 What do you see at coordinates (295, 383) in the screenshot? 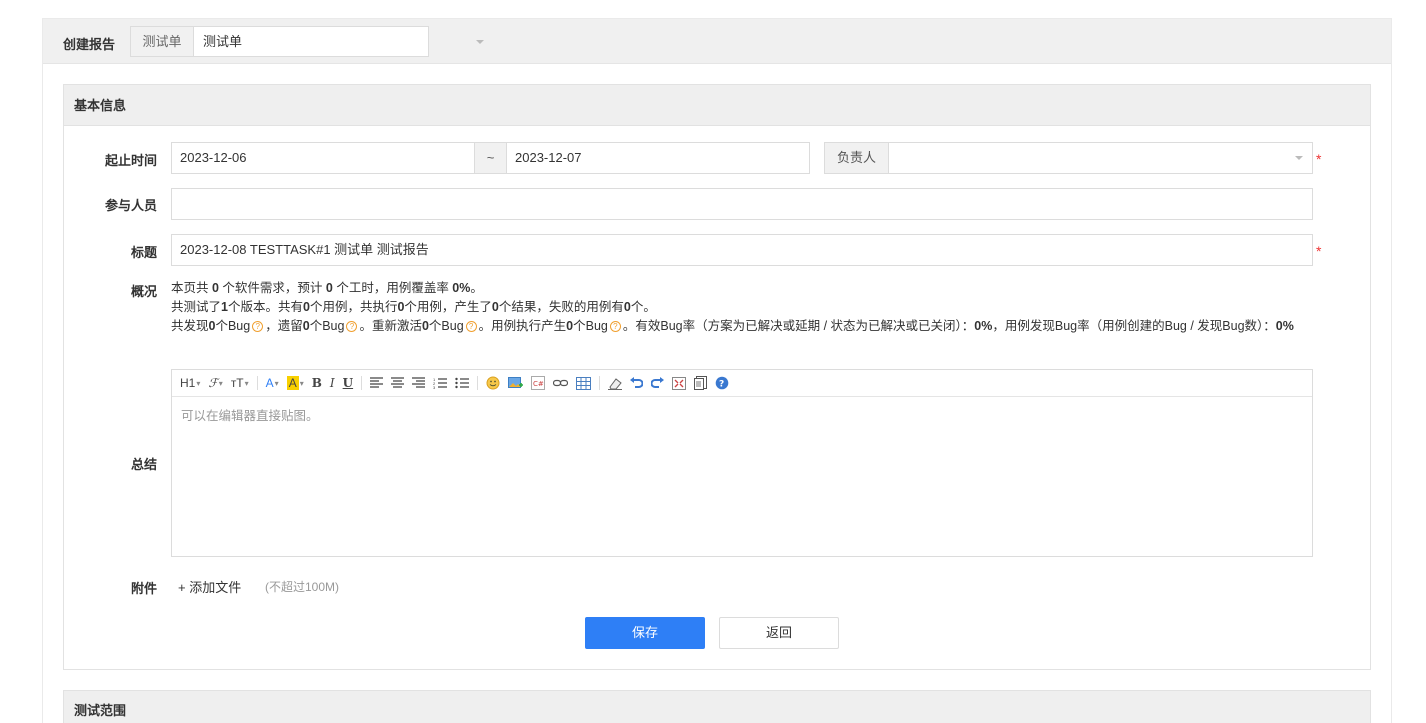
I see `highlight-button: A ▾` at bounding box center [295, 383].